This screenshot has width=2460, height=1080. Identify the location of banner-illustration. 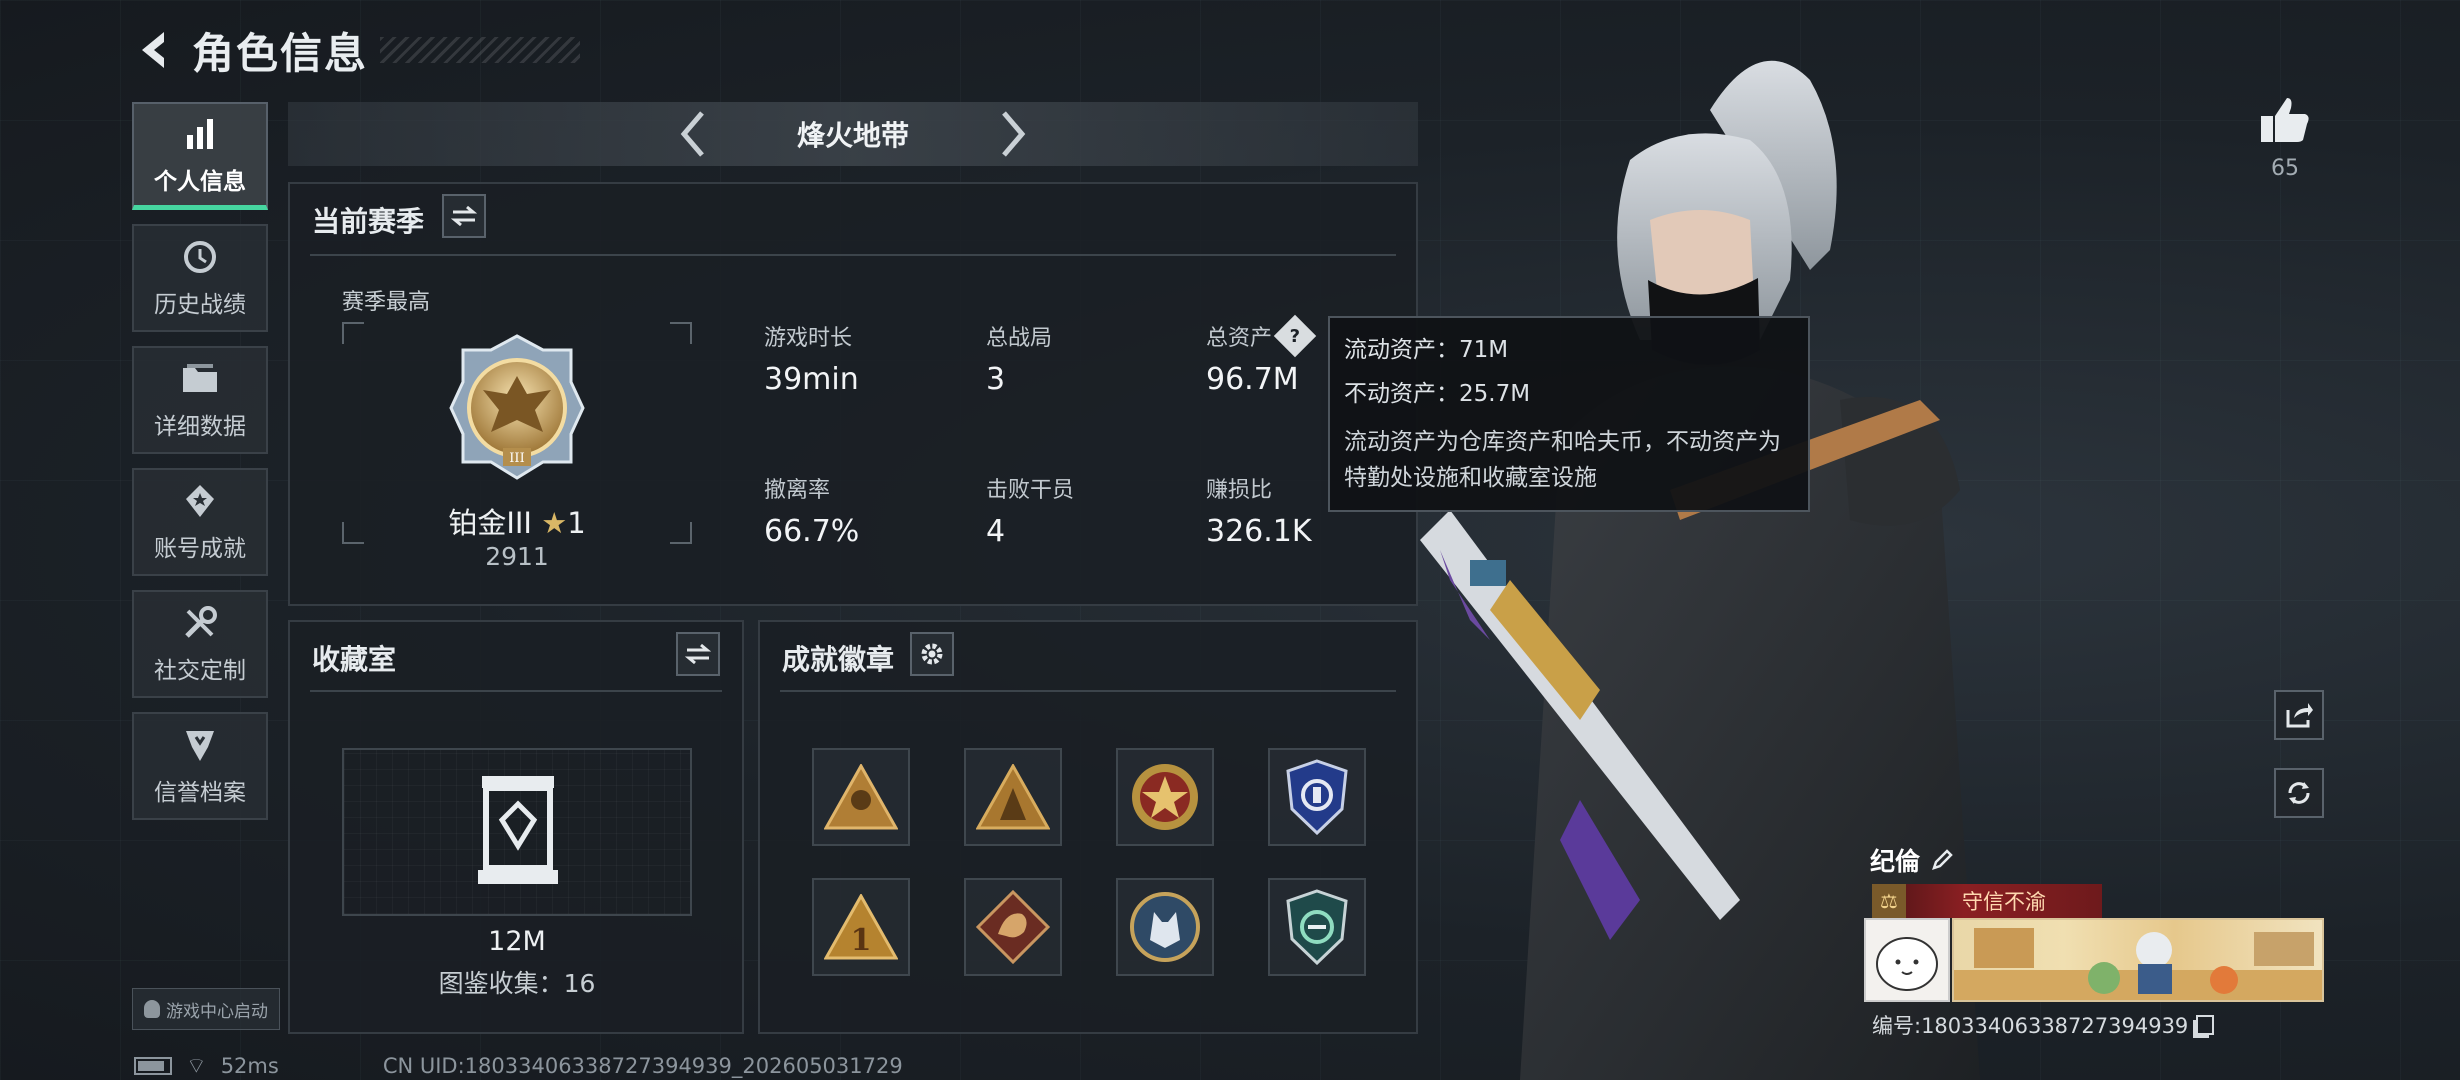
(2138, 964).